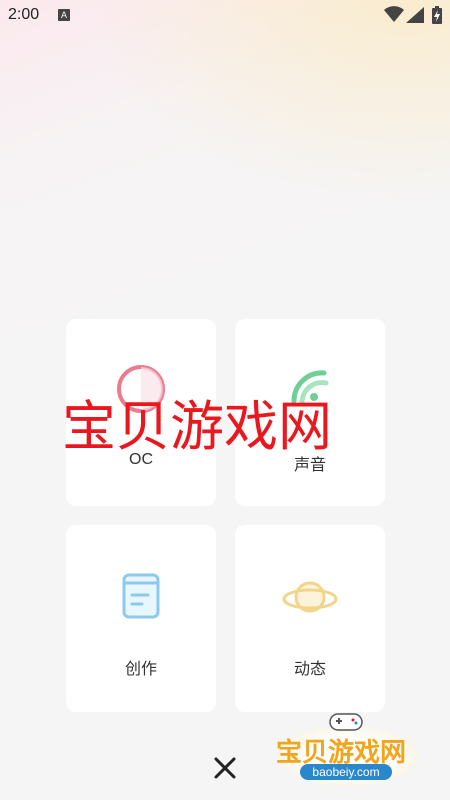 The width and height of the screenshot is (450, 800). I want to click on notification-icon: A, so click(64, 15).